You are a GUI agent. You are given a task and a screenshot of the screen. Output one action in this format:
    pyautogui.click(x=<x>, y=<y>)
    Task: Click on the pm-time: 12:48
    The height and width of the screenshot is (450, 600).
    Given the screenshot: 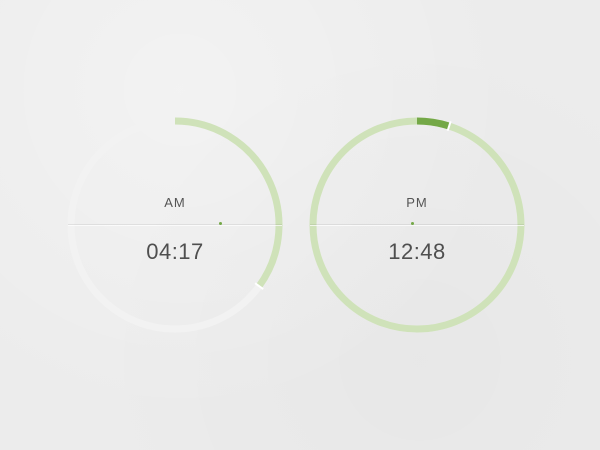 What is the action you would take?
    pyautogui.click(x=417, y=251)
    